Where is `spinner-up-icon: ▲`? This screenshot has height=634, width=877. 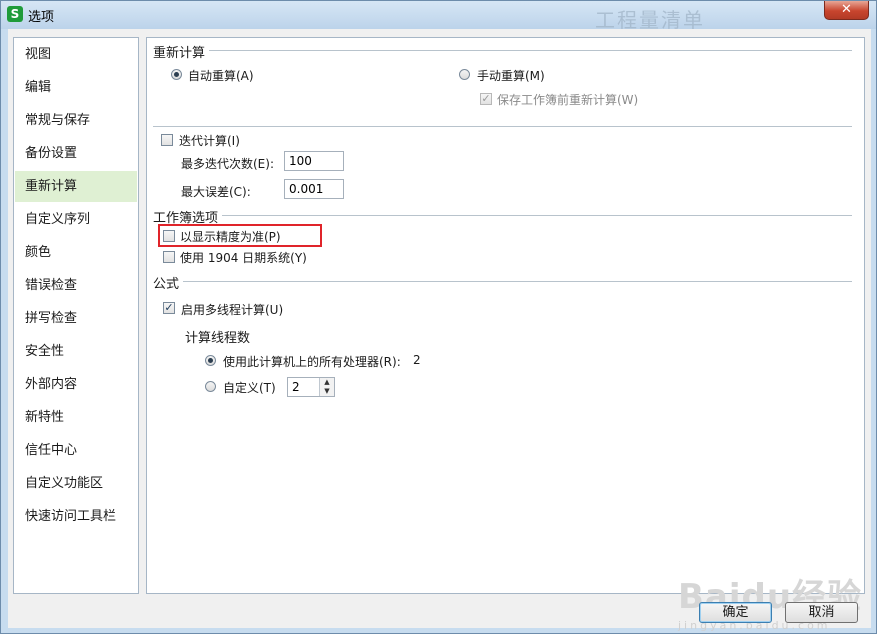
spinner-up-icon: ▲ is located at coordinates (327, 382).